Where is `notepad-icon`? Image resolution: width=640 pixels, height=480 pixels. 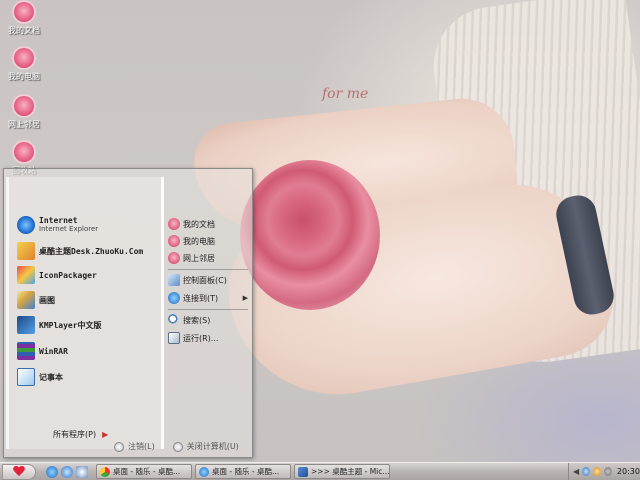
notepad-icon is located at coordinates (26, 377).